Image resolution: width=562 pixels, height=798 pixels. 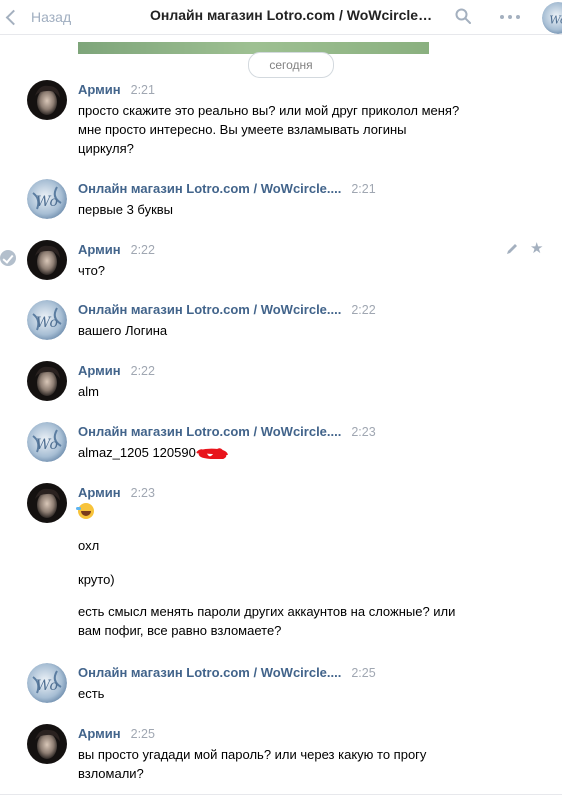 I want to click on message-text: вашего Логина, so click(x=123, y=330).